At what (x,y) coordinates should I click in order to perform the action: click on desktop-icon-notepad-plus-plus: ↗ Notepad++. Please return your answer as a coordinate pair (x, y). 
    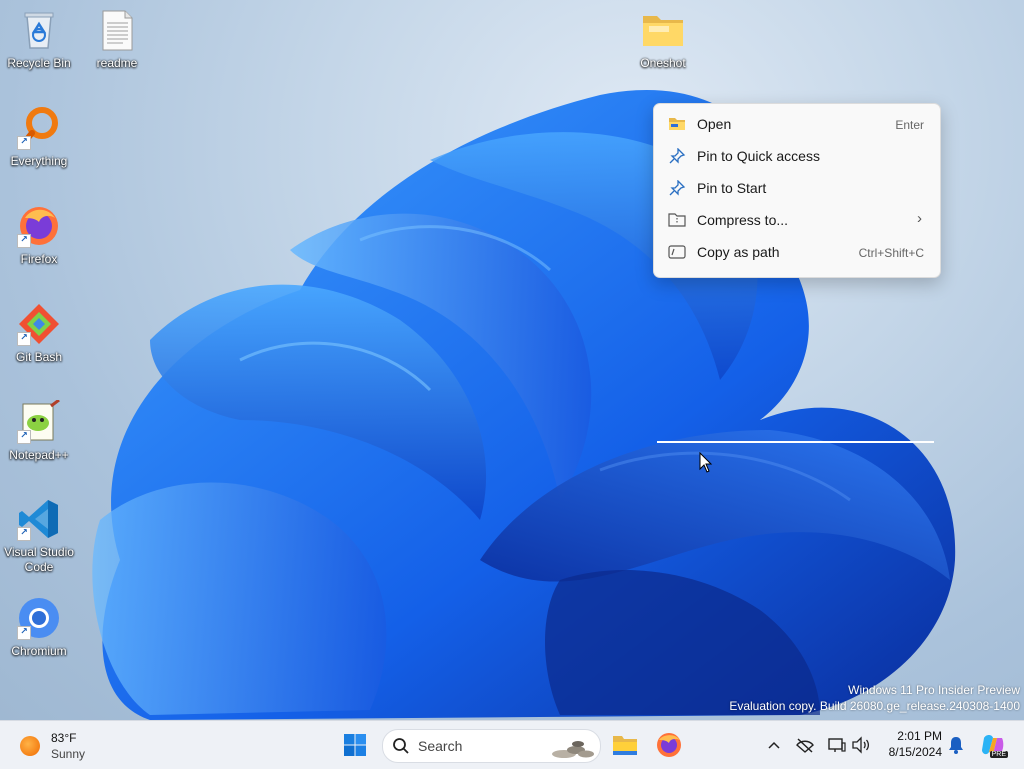
    Looking at the image, I should click on (39, 430).